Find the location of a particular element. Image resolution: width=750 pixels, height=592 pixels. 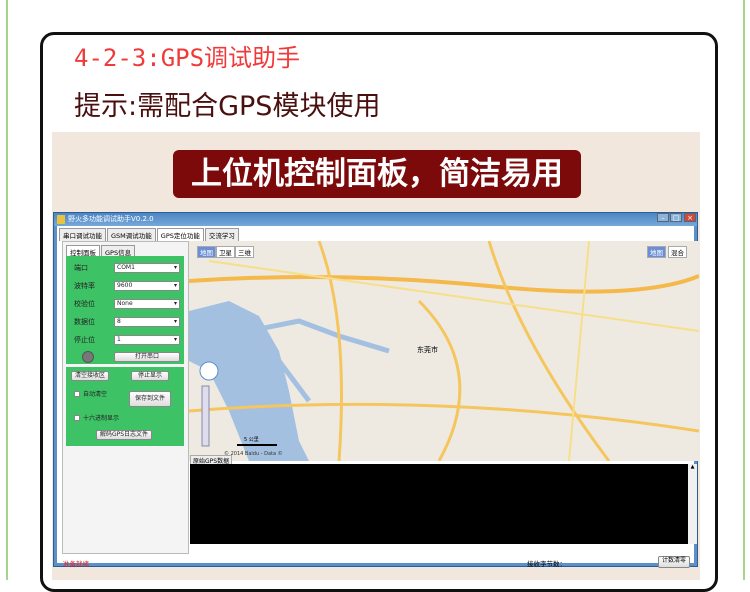

tab-serial: 串口调试功能 is located at coordinates (82, 234).